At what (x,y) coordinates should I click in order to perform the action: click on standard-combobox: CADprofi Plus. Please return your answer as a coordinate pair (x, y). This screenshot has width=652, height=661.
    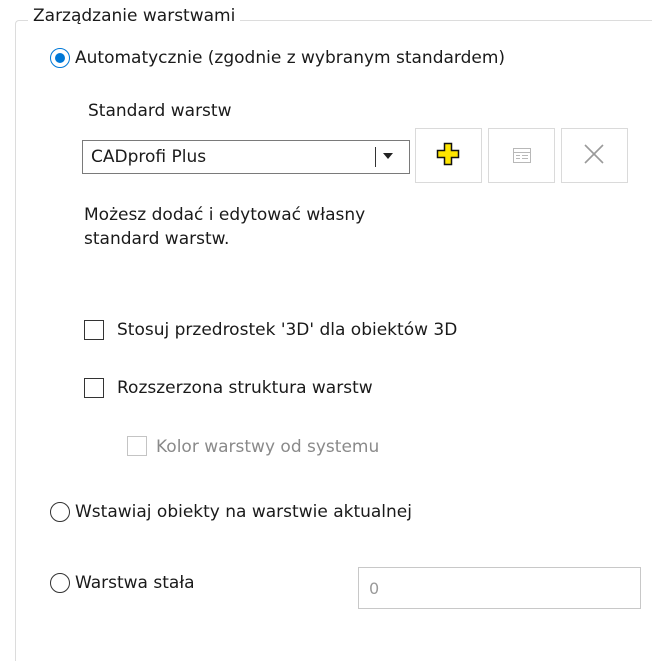
    Looking at the image, I should click on (246, 157).